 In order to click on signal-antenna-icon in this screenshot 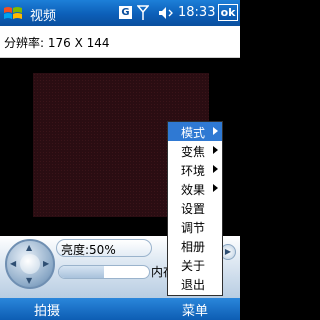, I will do `click(143, 13)`.